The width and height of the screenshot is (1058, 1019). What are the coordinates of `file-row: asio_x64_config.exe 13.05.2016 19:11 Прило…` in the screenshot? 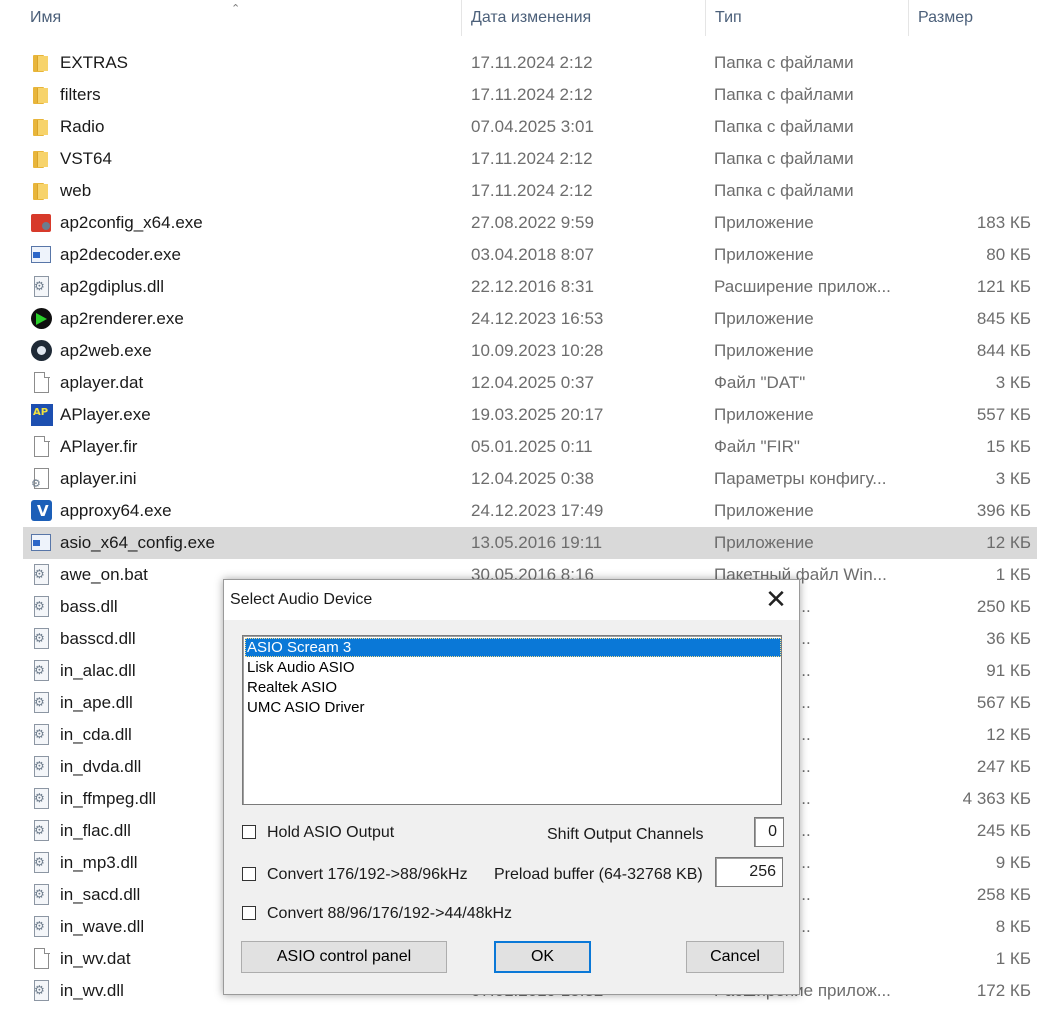 It's located at (530, 543).